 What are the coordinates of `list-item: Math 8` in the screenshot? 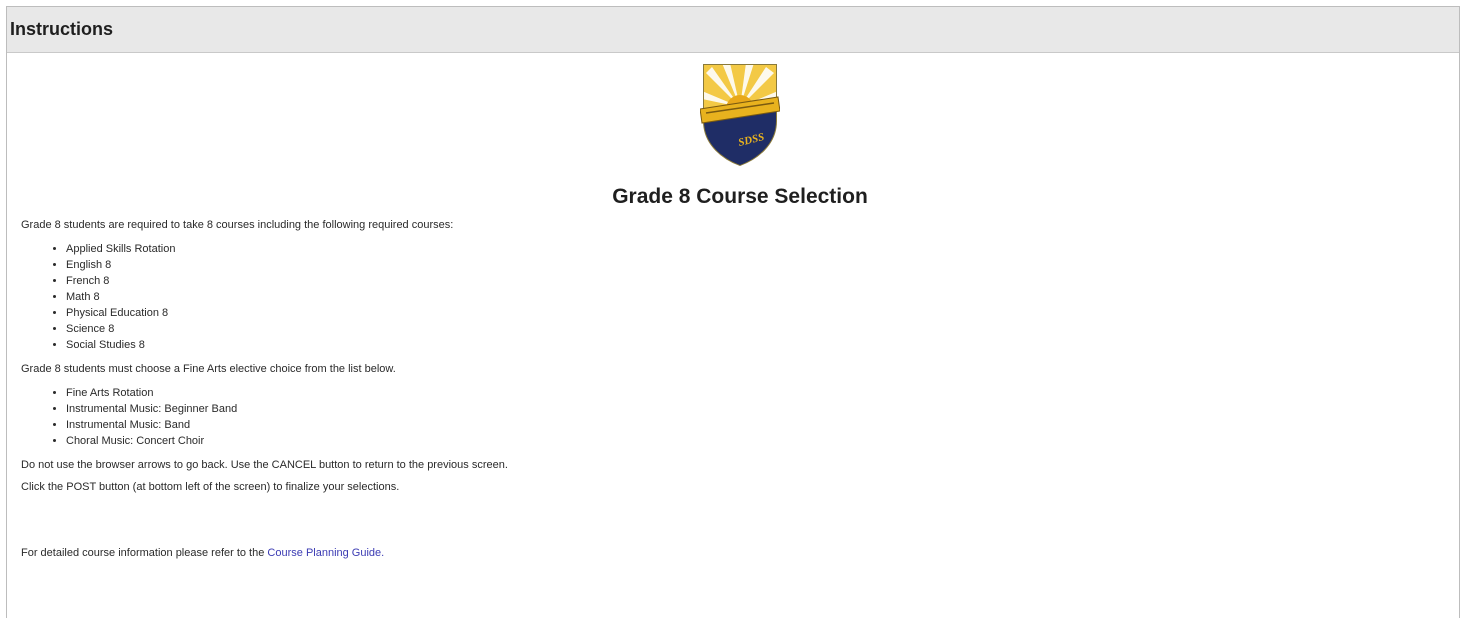 It's located at (762, 297).